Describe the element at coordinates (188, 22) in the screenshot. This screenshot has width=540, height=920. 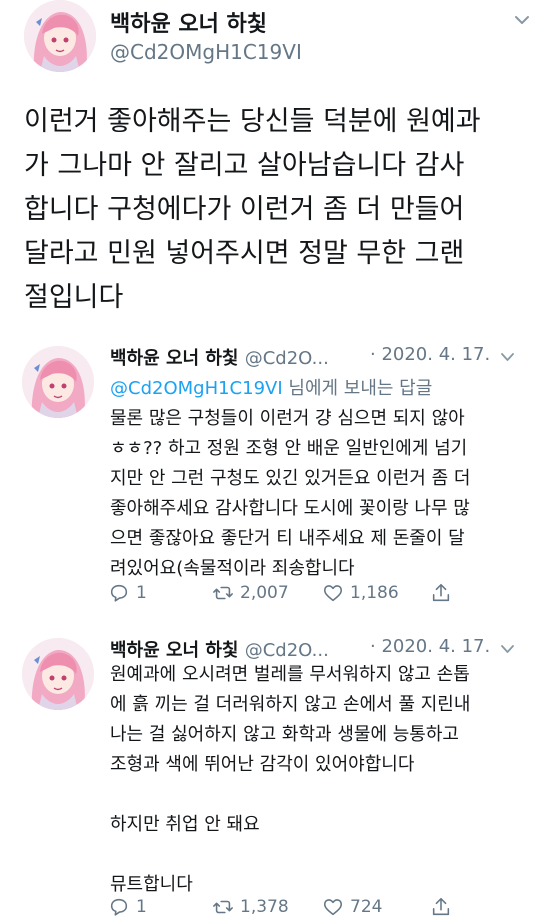
I see `author-display-name: 백하윤 오너 하칯` at that location.